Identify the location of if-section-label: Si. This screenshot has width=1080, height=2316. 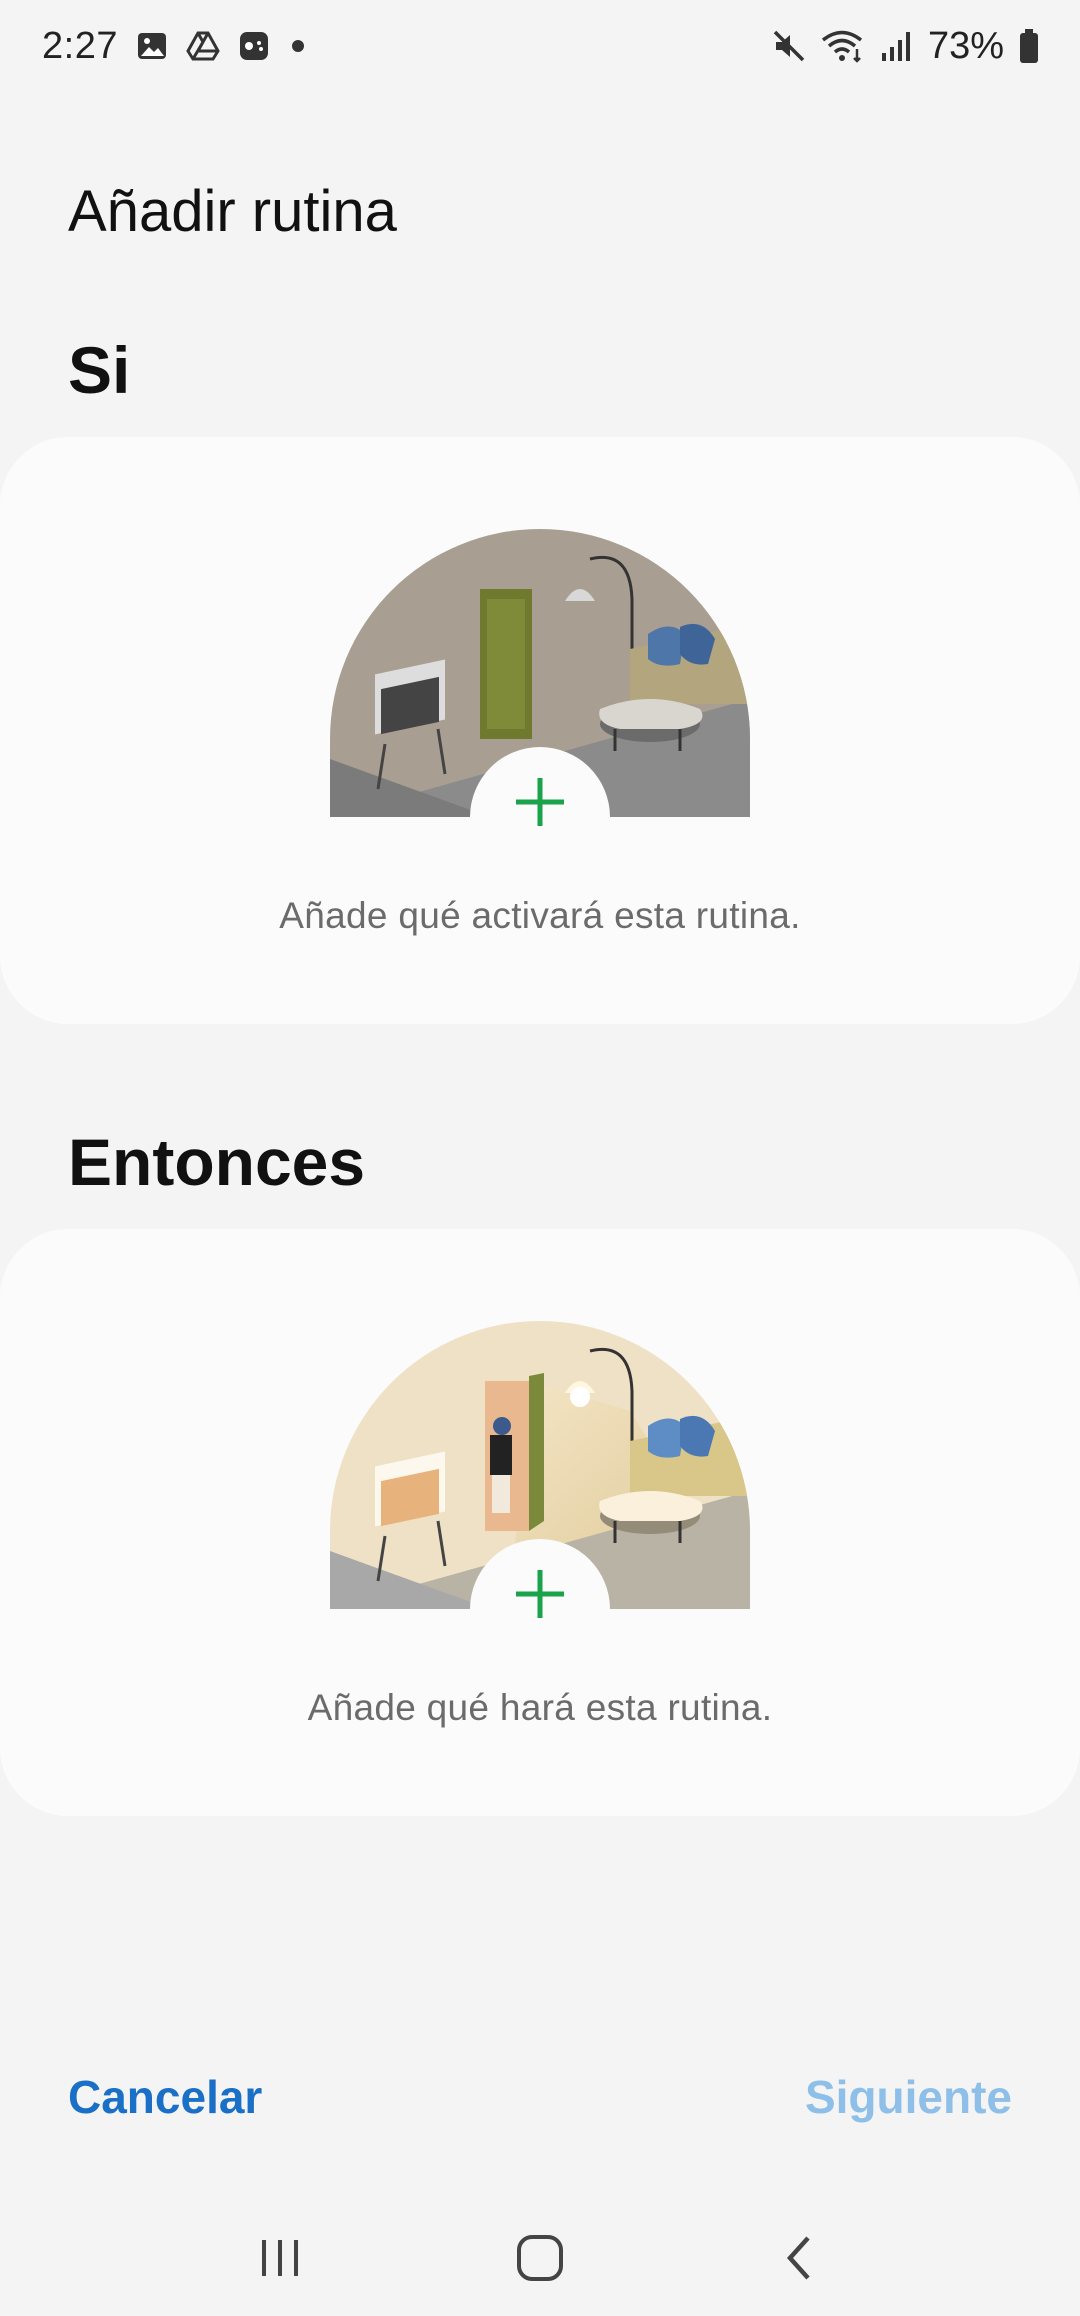
(99, 370).